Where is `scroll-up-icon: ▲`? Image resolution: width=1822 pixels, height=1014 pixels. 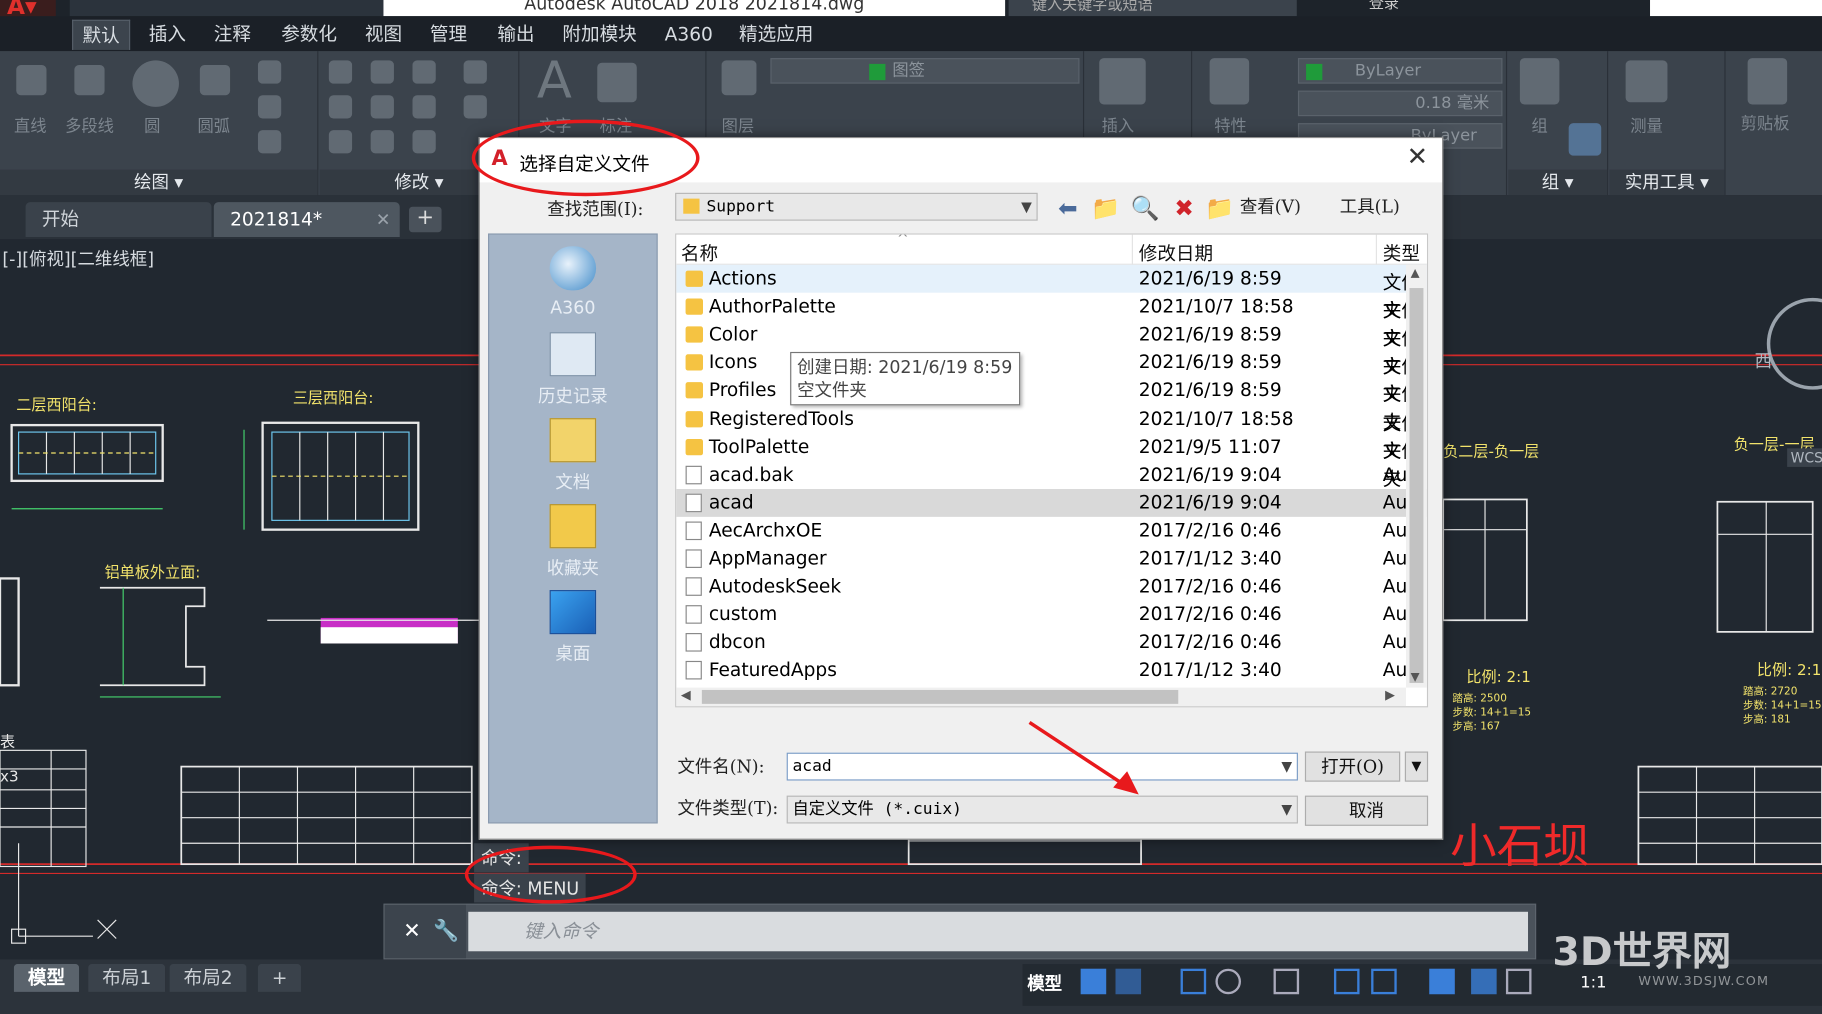 scroll-up-icon: ▲ is located at coordinates (1415, 273).